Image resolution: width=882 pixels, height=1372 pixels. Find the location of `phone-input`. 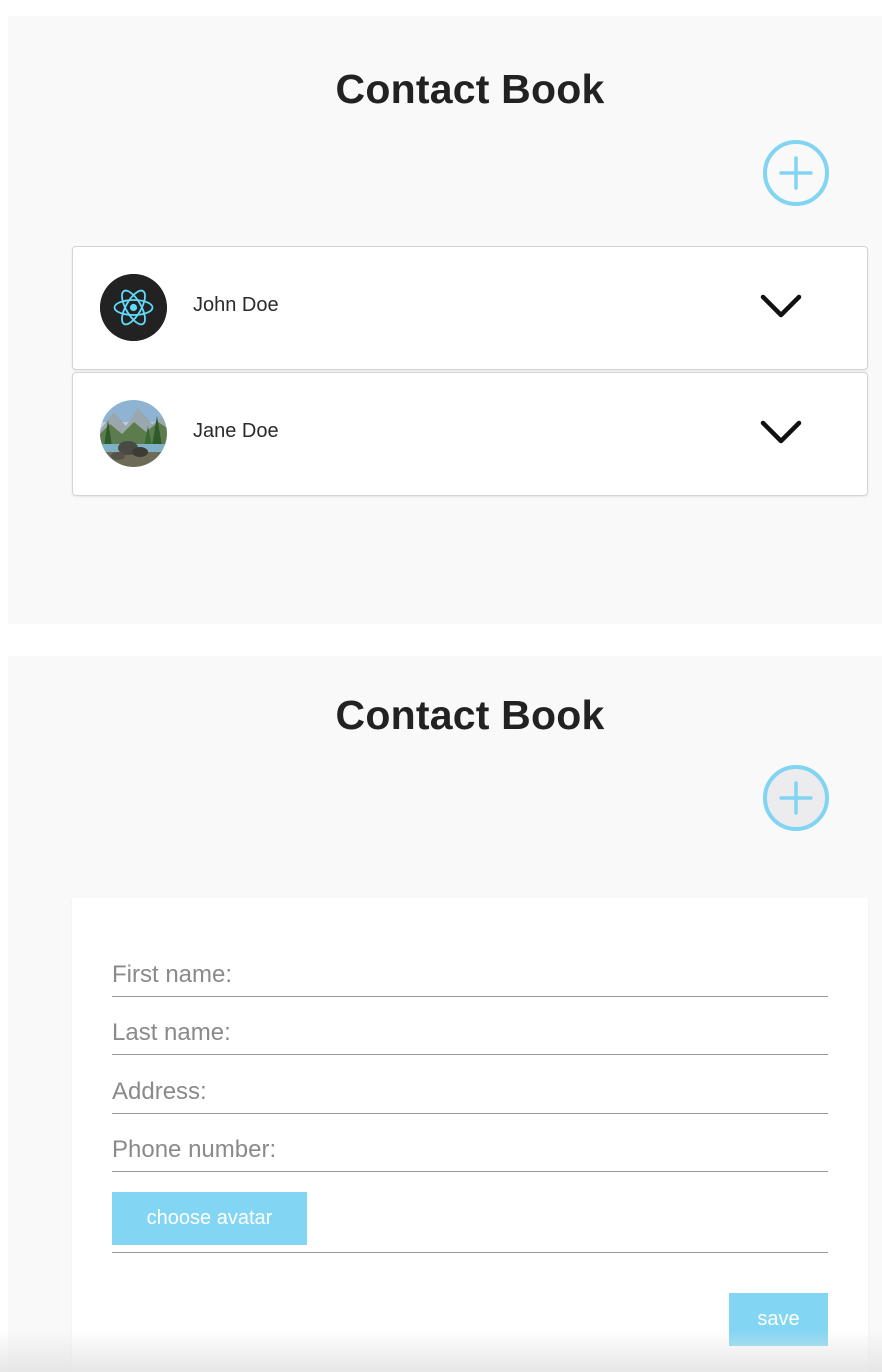

phone-input is located at coordinates (470, 1150).